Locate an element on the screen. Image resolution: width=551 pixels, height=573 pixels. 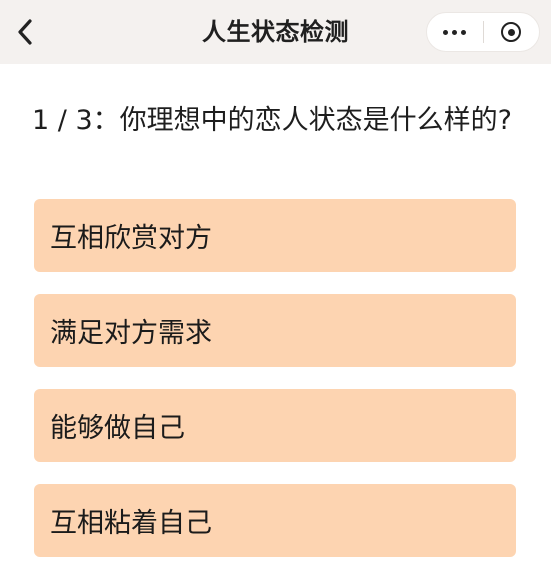
mini-program-capsule is located at coordinates (483, 32).